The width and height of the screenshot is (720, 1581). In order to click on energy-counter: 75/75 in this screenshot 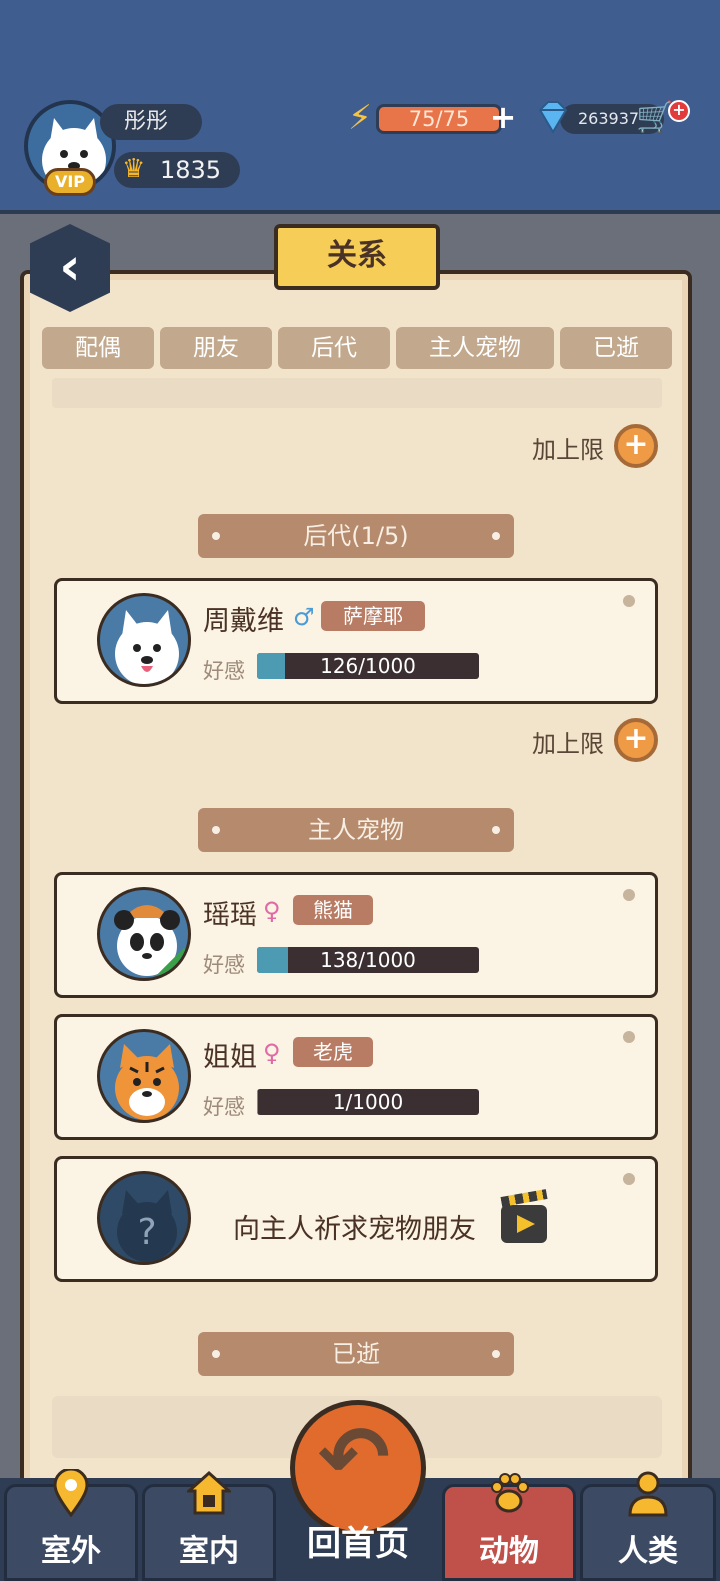, I will do `click(439, 119)`.